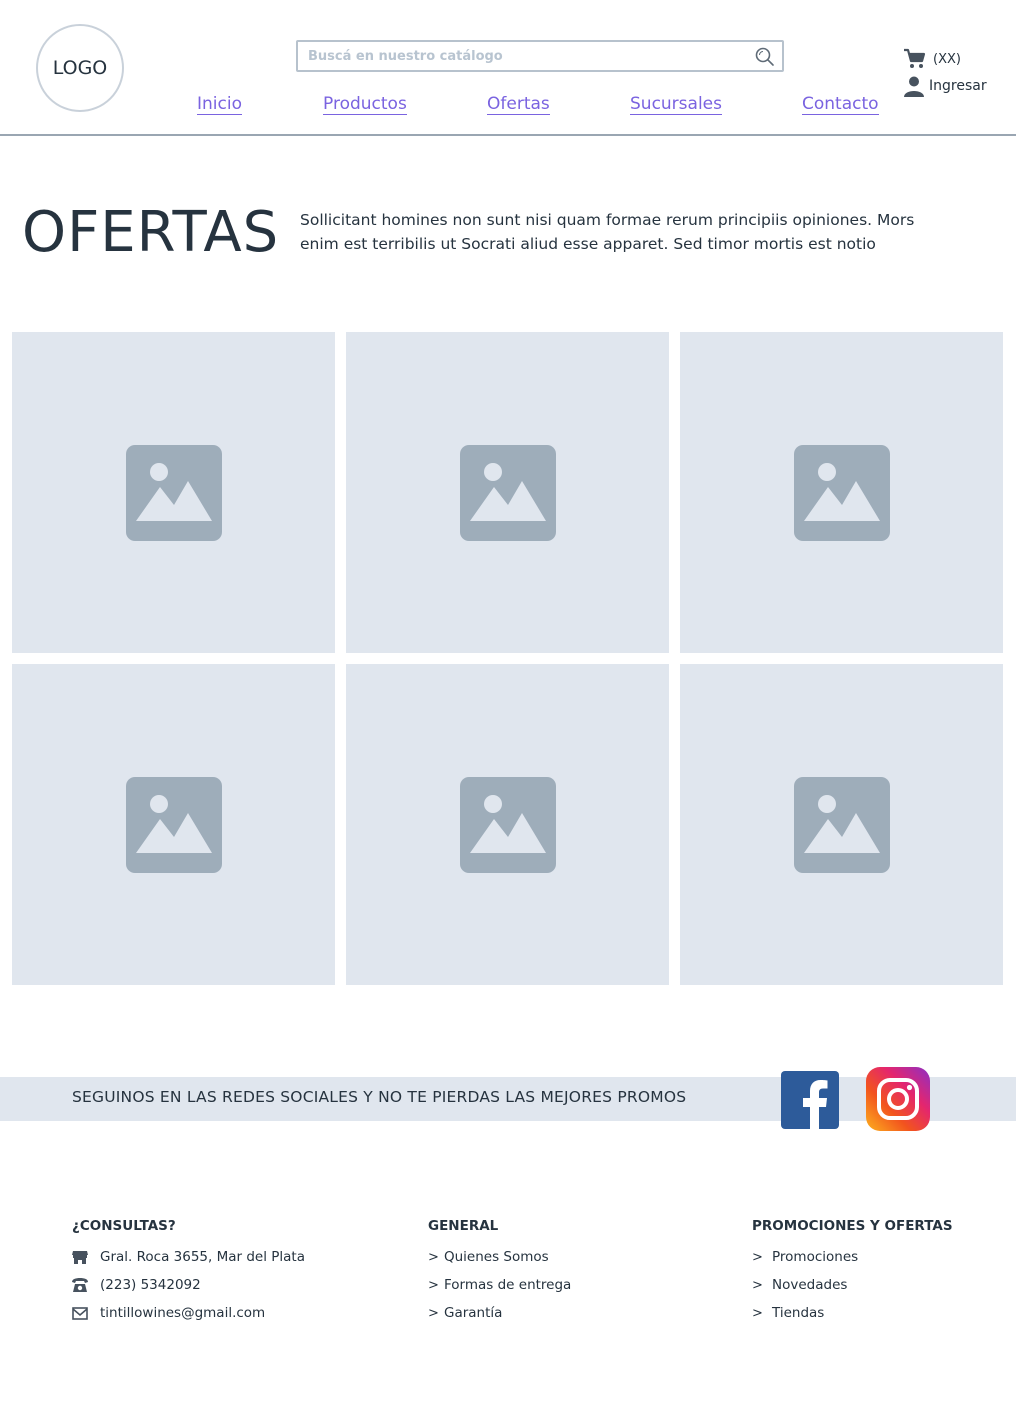  What do you see at coordinates (508, 135) in the screenshot?
I see `header-divider` at bounding box center [508, 135].